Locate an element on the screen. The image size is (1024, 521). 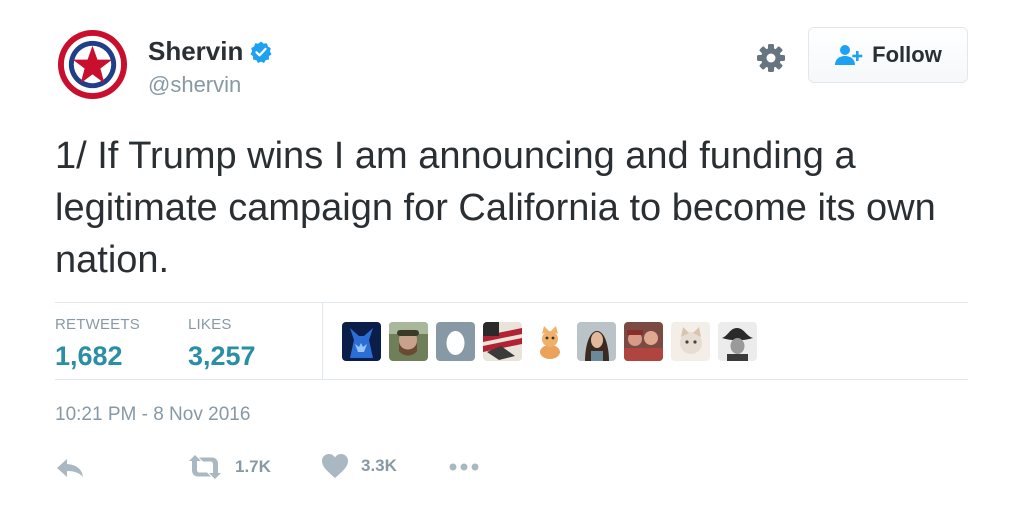
cat-avatar-icon is located at coordinates (690, 341).